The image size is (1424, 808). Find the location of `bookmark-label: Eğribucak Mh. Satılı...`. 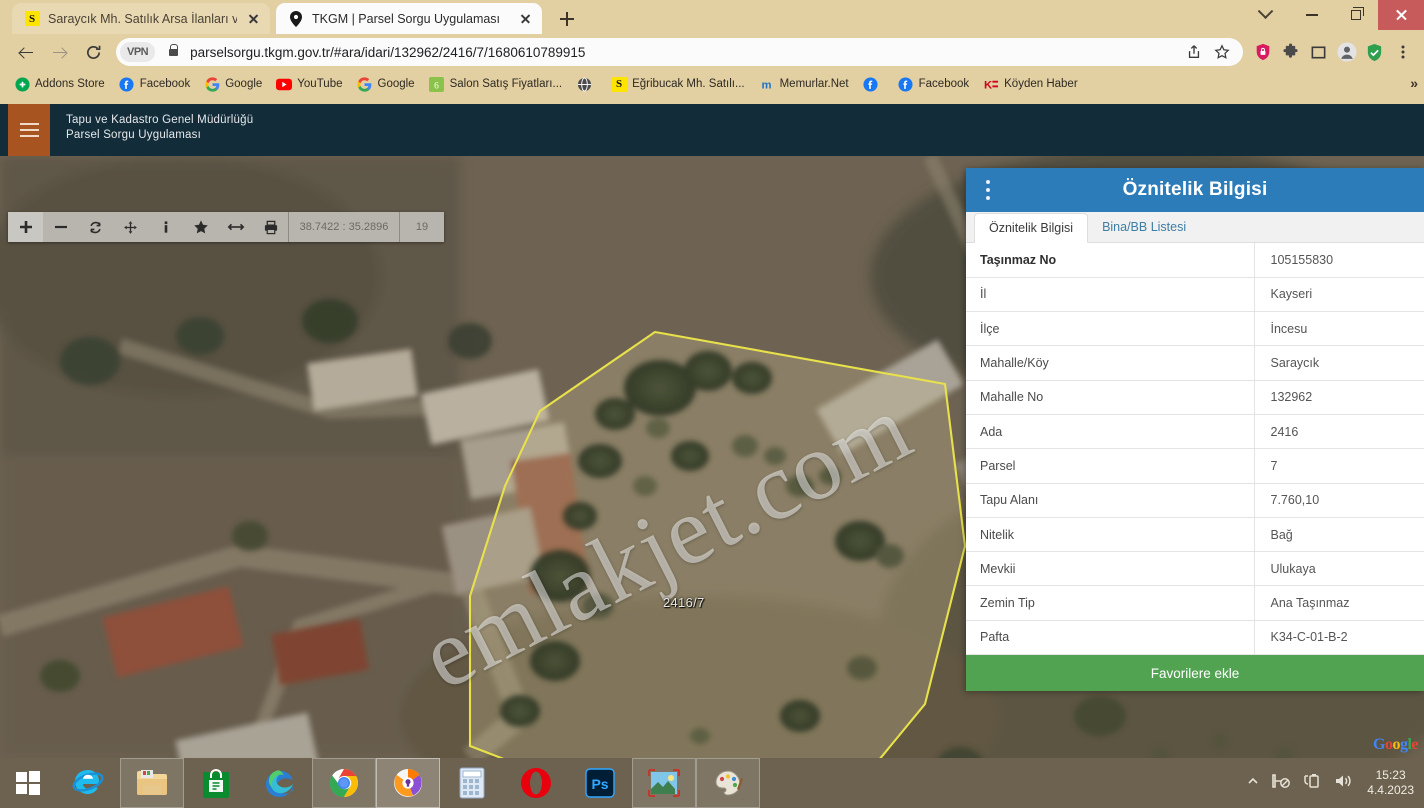

bookmark-label: Eğribucak Mh. Satılı... is located at coordinates (688, 84).